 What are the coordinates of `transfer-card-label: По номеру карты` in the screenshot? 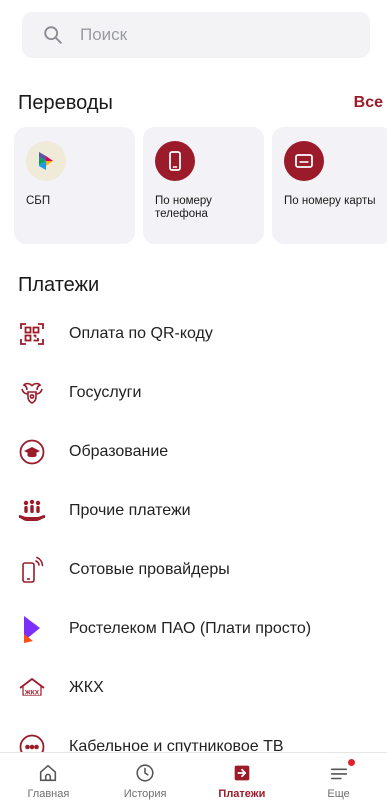 It's located at (330, 201).